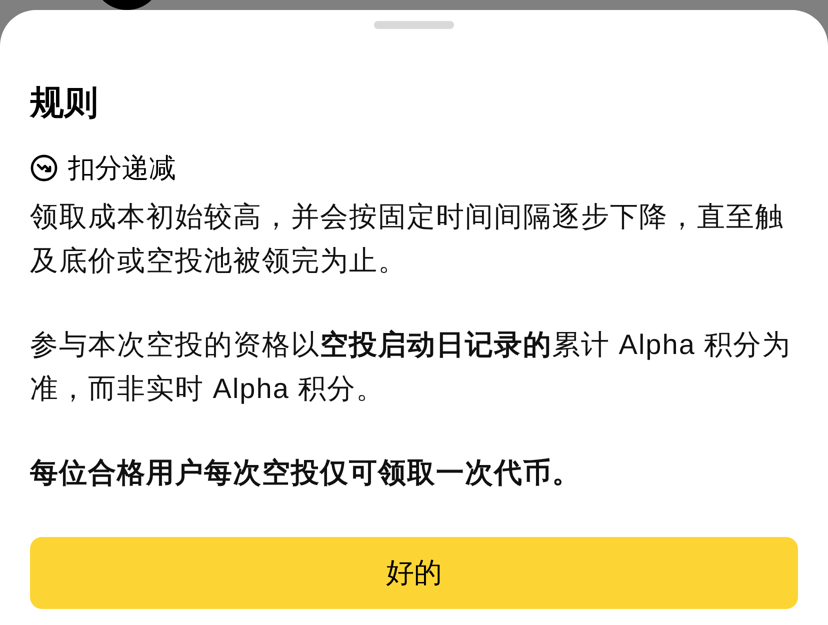 This screenshot has height=625, width=828. Describe the element at coordinates (64, 103) in the screenshot. I see `sheet-title: 规则` at that location.